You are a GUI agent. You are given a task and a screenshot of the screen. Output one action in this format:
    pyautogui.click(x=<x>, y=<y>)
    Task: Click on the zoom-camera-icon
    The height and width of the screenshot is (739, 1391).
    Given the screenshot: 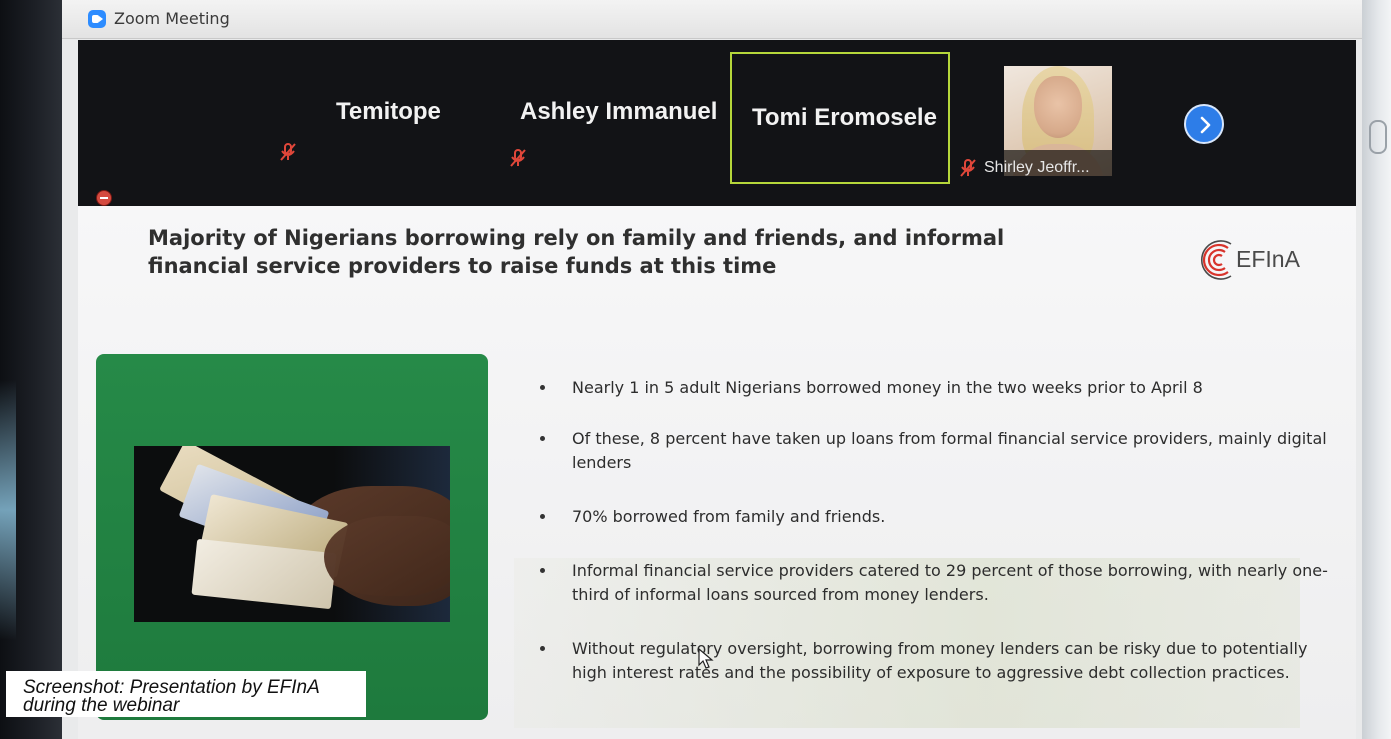 What is the action you would take?
    pyautogui.click(x=97, y=19)
    